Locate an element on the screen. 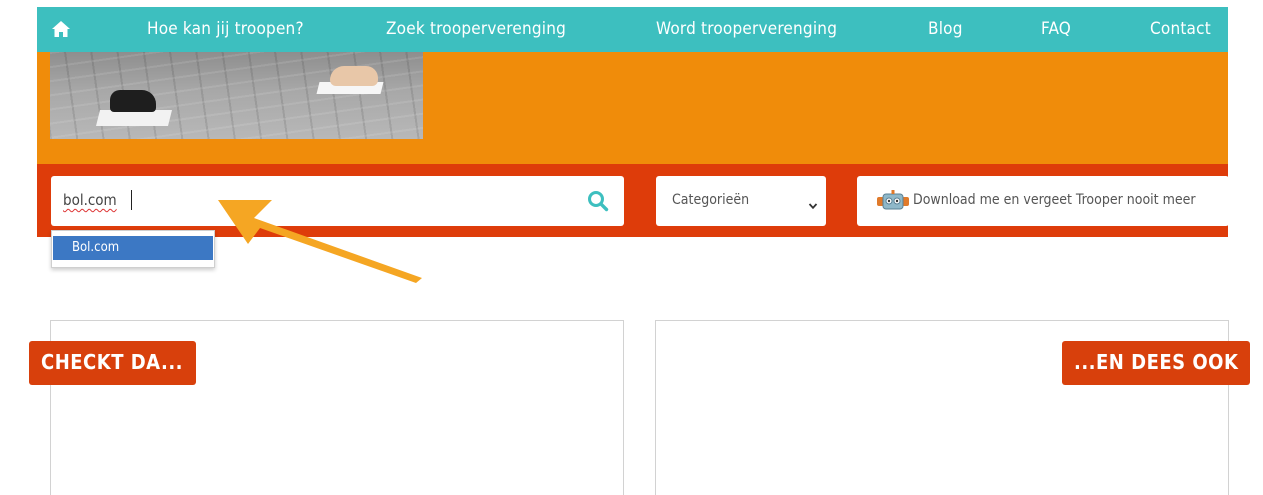 The width and height of the screenshot is (1263, 495). autocomplete-dropdown: Bol.com is located at coordinates (133, 249).